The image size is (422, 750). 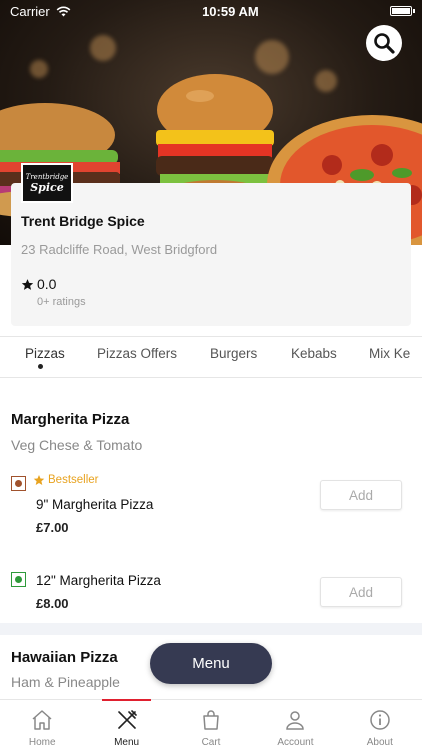 I want to click on tab-mix-kebabs: Mix Ke, so click(x=389, y=353).